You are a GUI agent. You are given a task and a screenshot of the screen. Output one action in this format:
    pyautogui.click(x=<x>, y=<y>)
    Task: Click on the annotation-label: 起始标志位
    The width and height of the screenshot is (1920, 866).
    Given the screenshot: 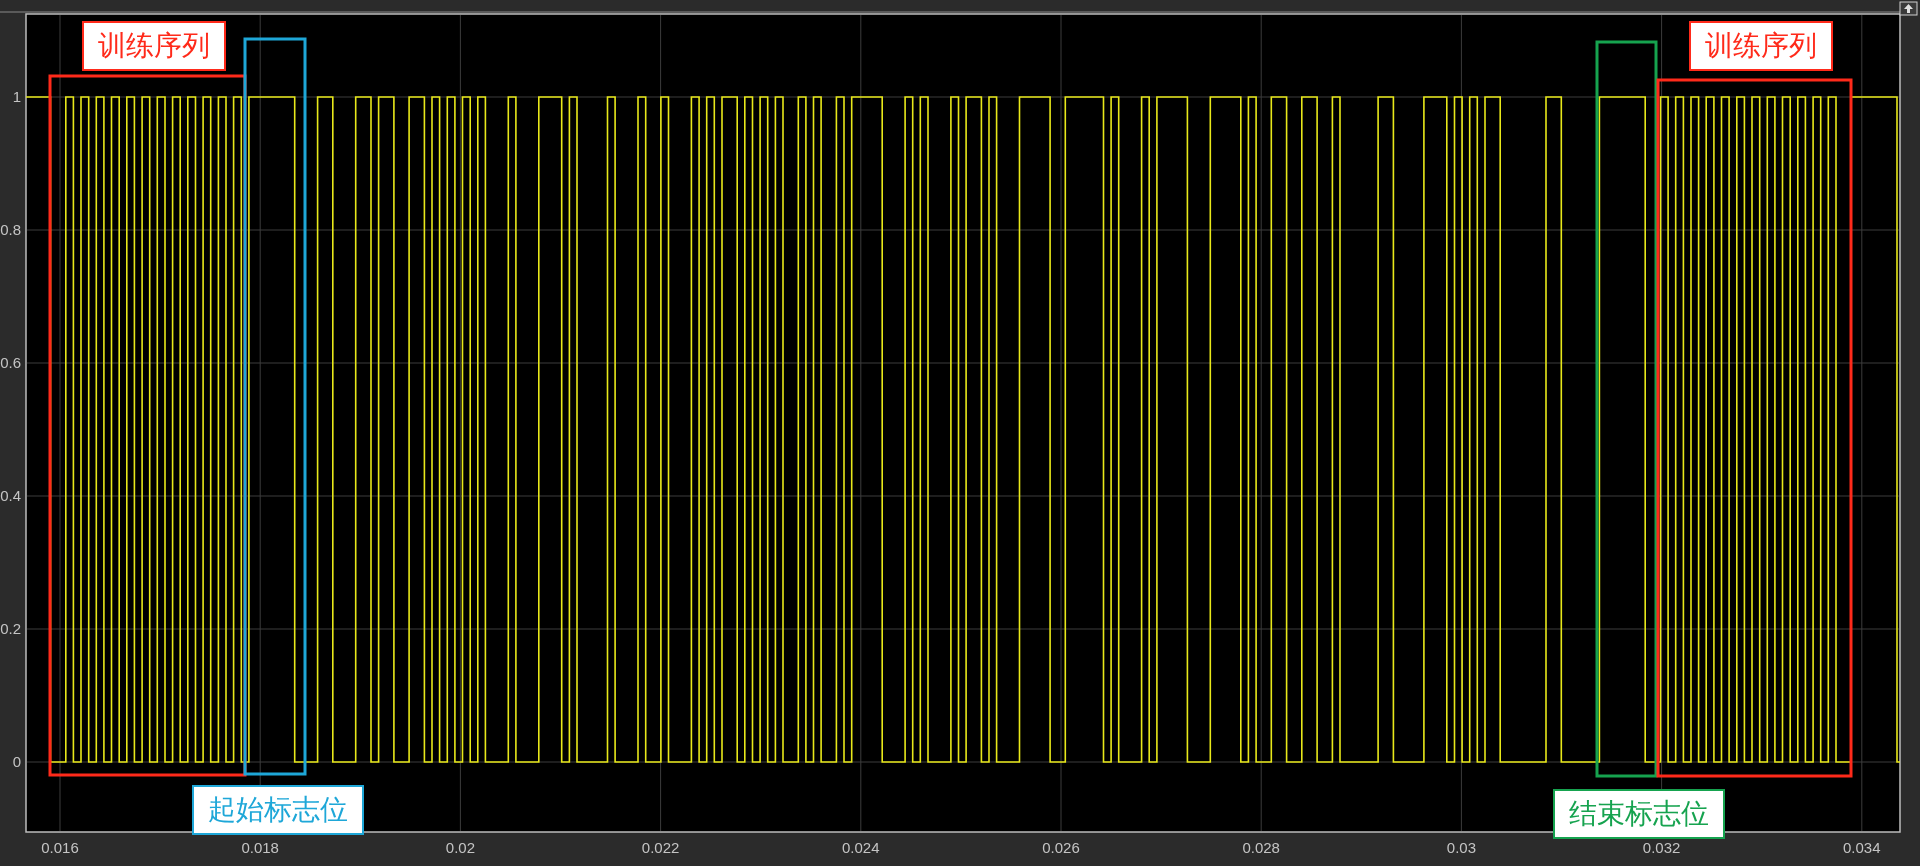 What is the action you would take?
    pyautogui.click(x=278, y=810)
    